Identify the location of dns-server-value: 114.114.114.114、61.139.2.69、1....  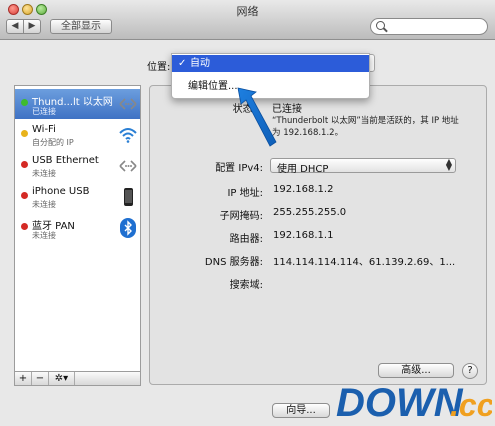
(364, 262).